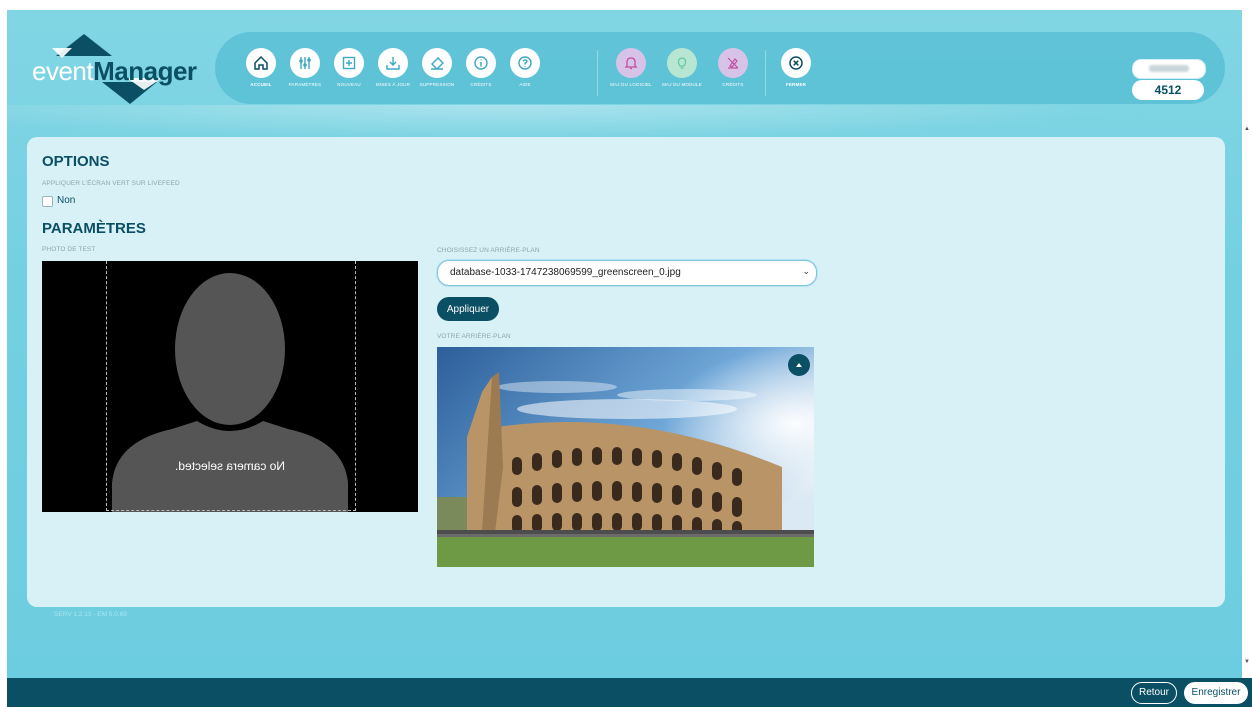  I want to click on background-preview-image, so click(625, 457).